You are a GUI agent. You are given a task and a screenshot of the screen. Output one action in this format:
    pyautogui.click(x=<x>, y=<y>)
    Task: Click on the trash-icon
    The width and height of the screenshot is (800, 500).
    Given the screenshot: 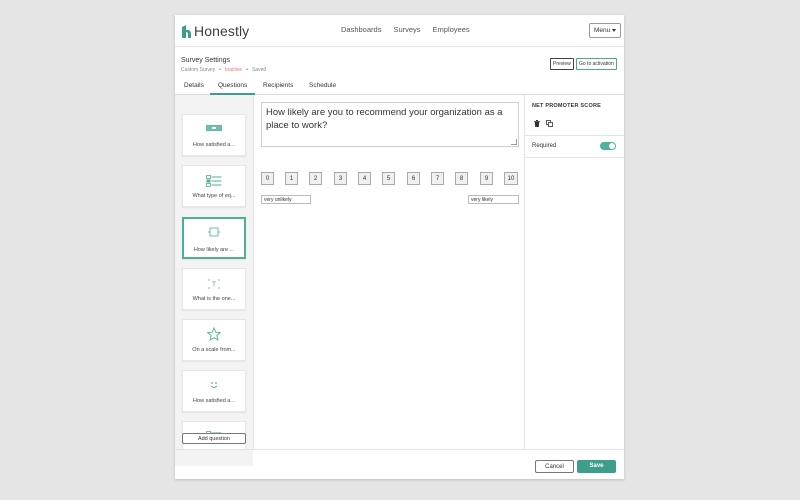 What is the action you would take?
    pyautogui.click(x=537, y=123)
    